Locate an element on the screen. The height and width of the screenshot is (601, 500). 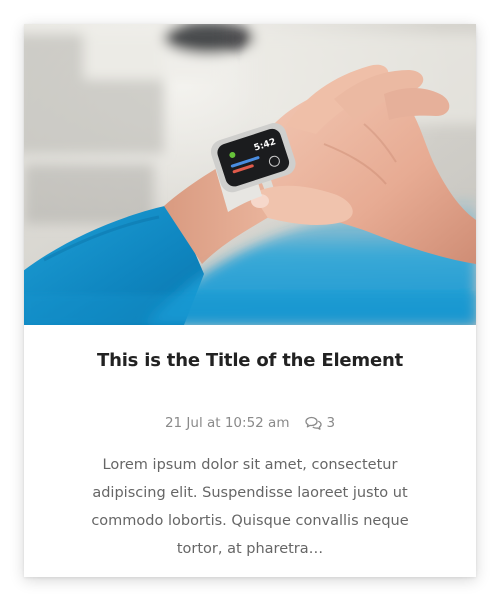
comments-icon is located at coordinates (314, 423).